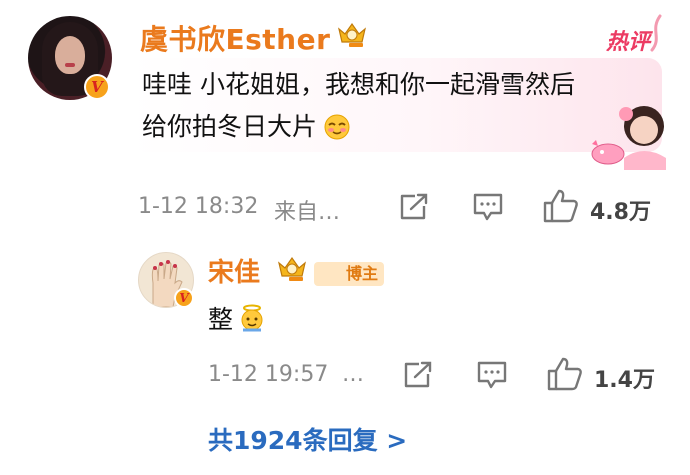  What do you see at coordinates (418, 375) in the screenshot?
I see `share-icon-reply` at bounding box center [418, 375].